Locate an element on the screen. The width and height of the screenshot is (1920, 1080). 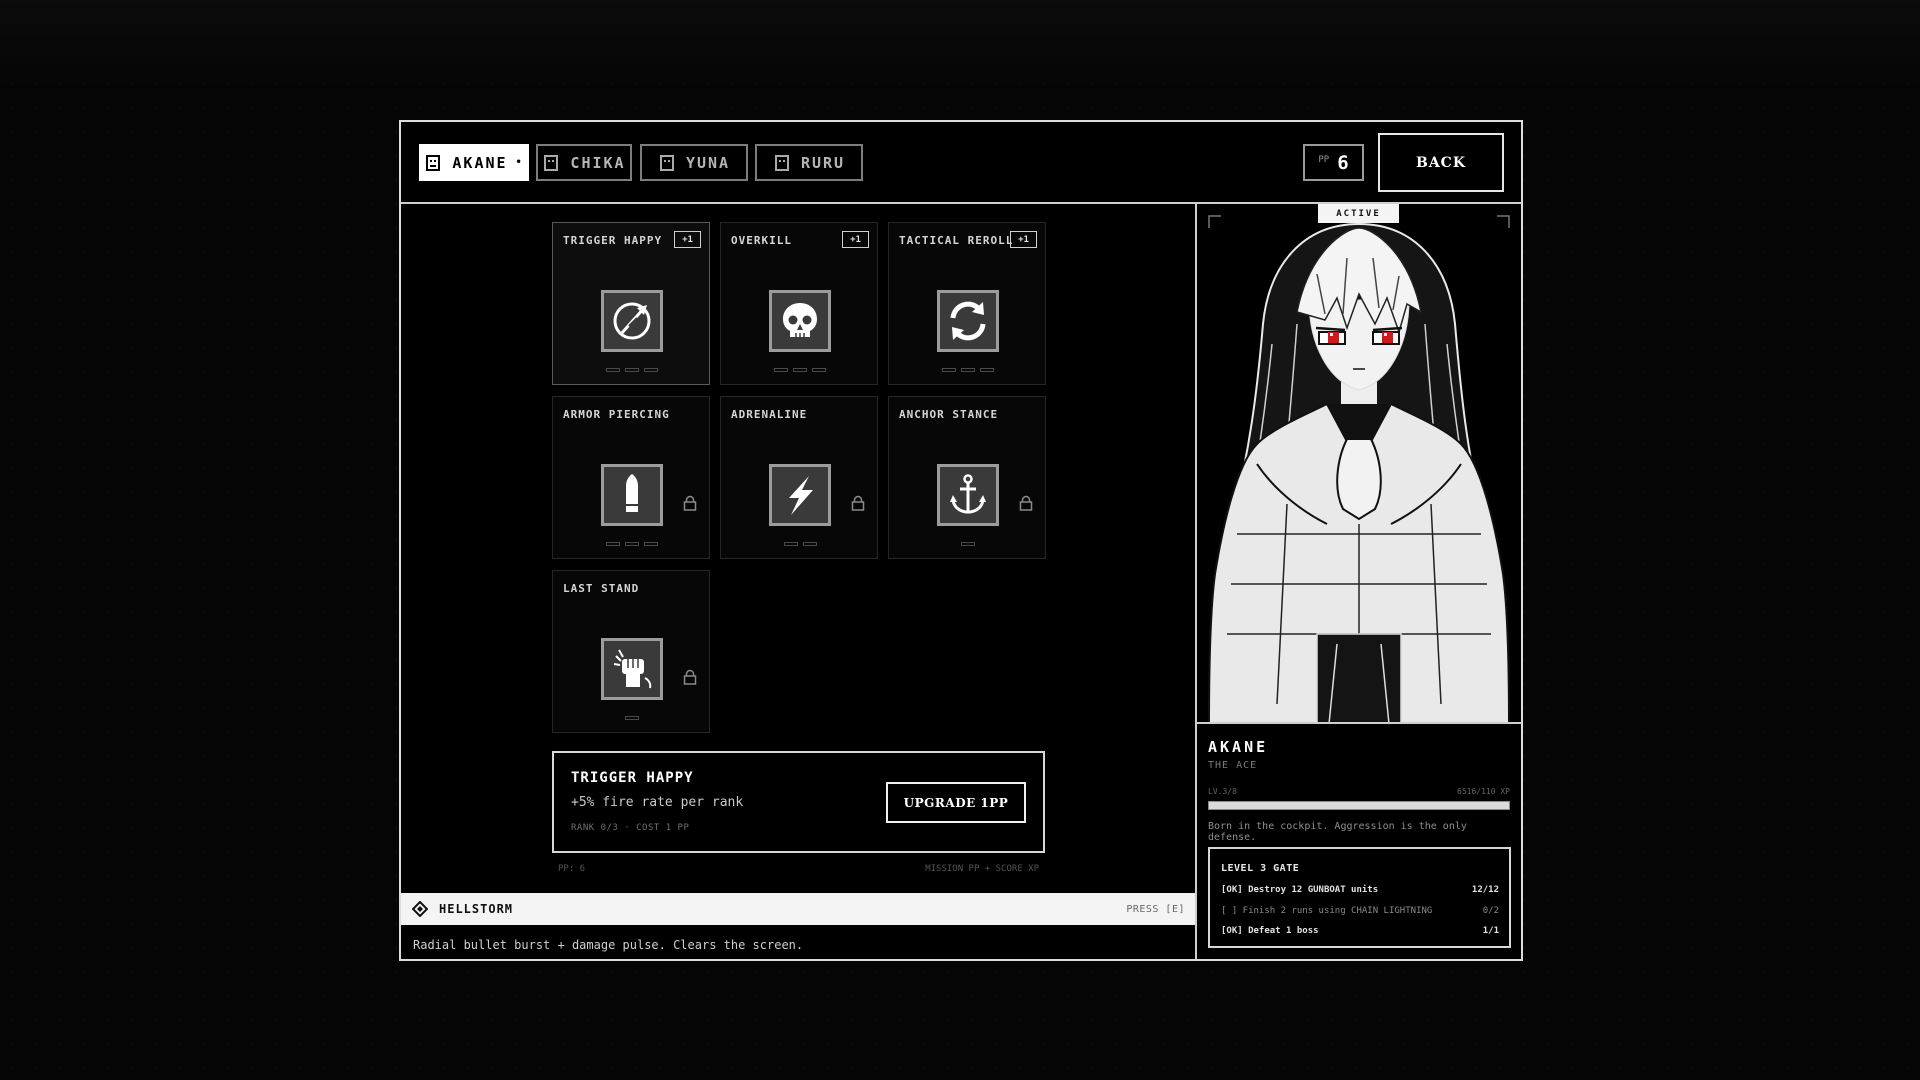
skill-name: OVERKILL is located at coordinates (761, 240).